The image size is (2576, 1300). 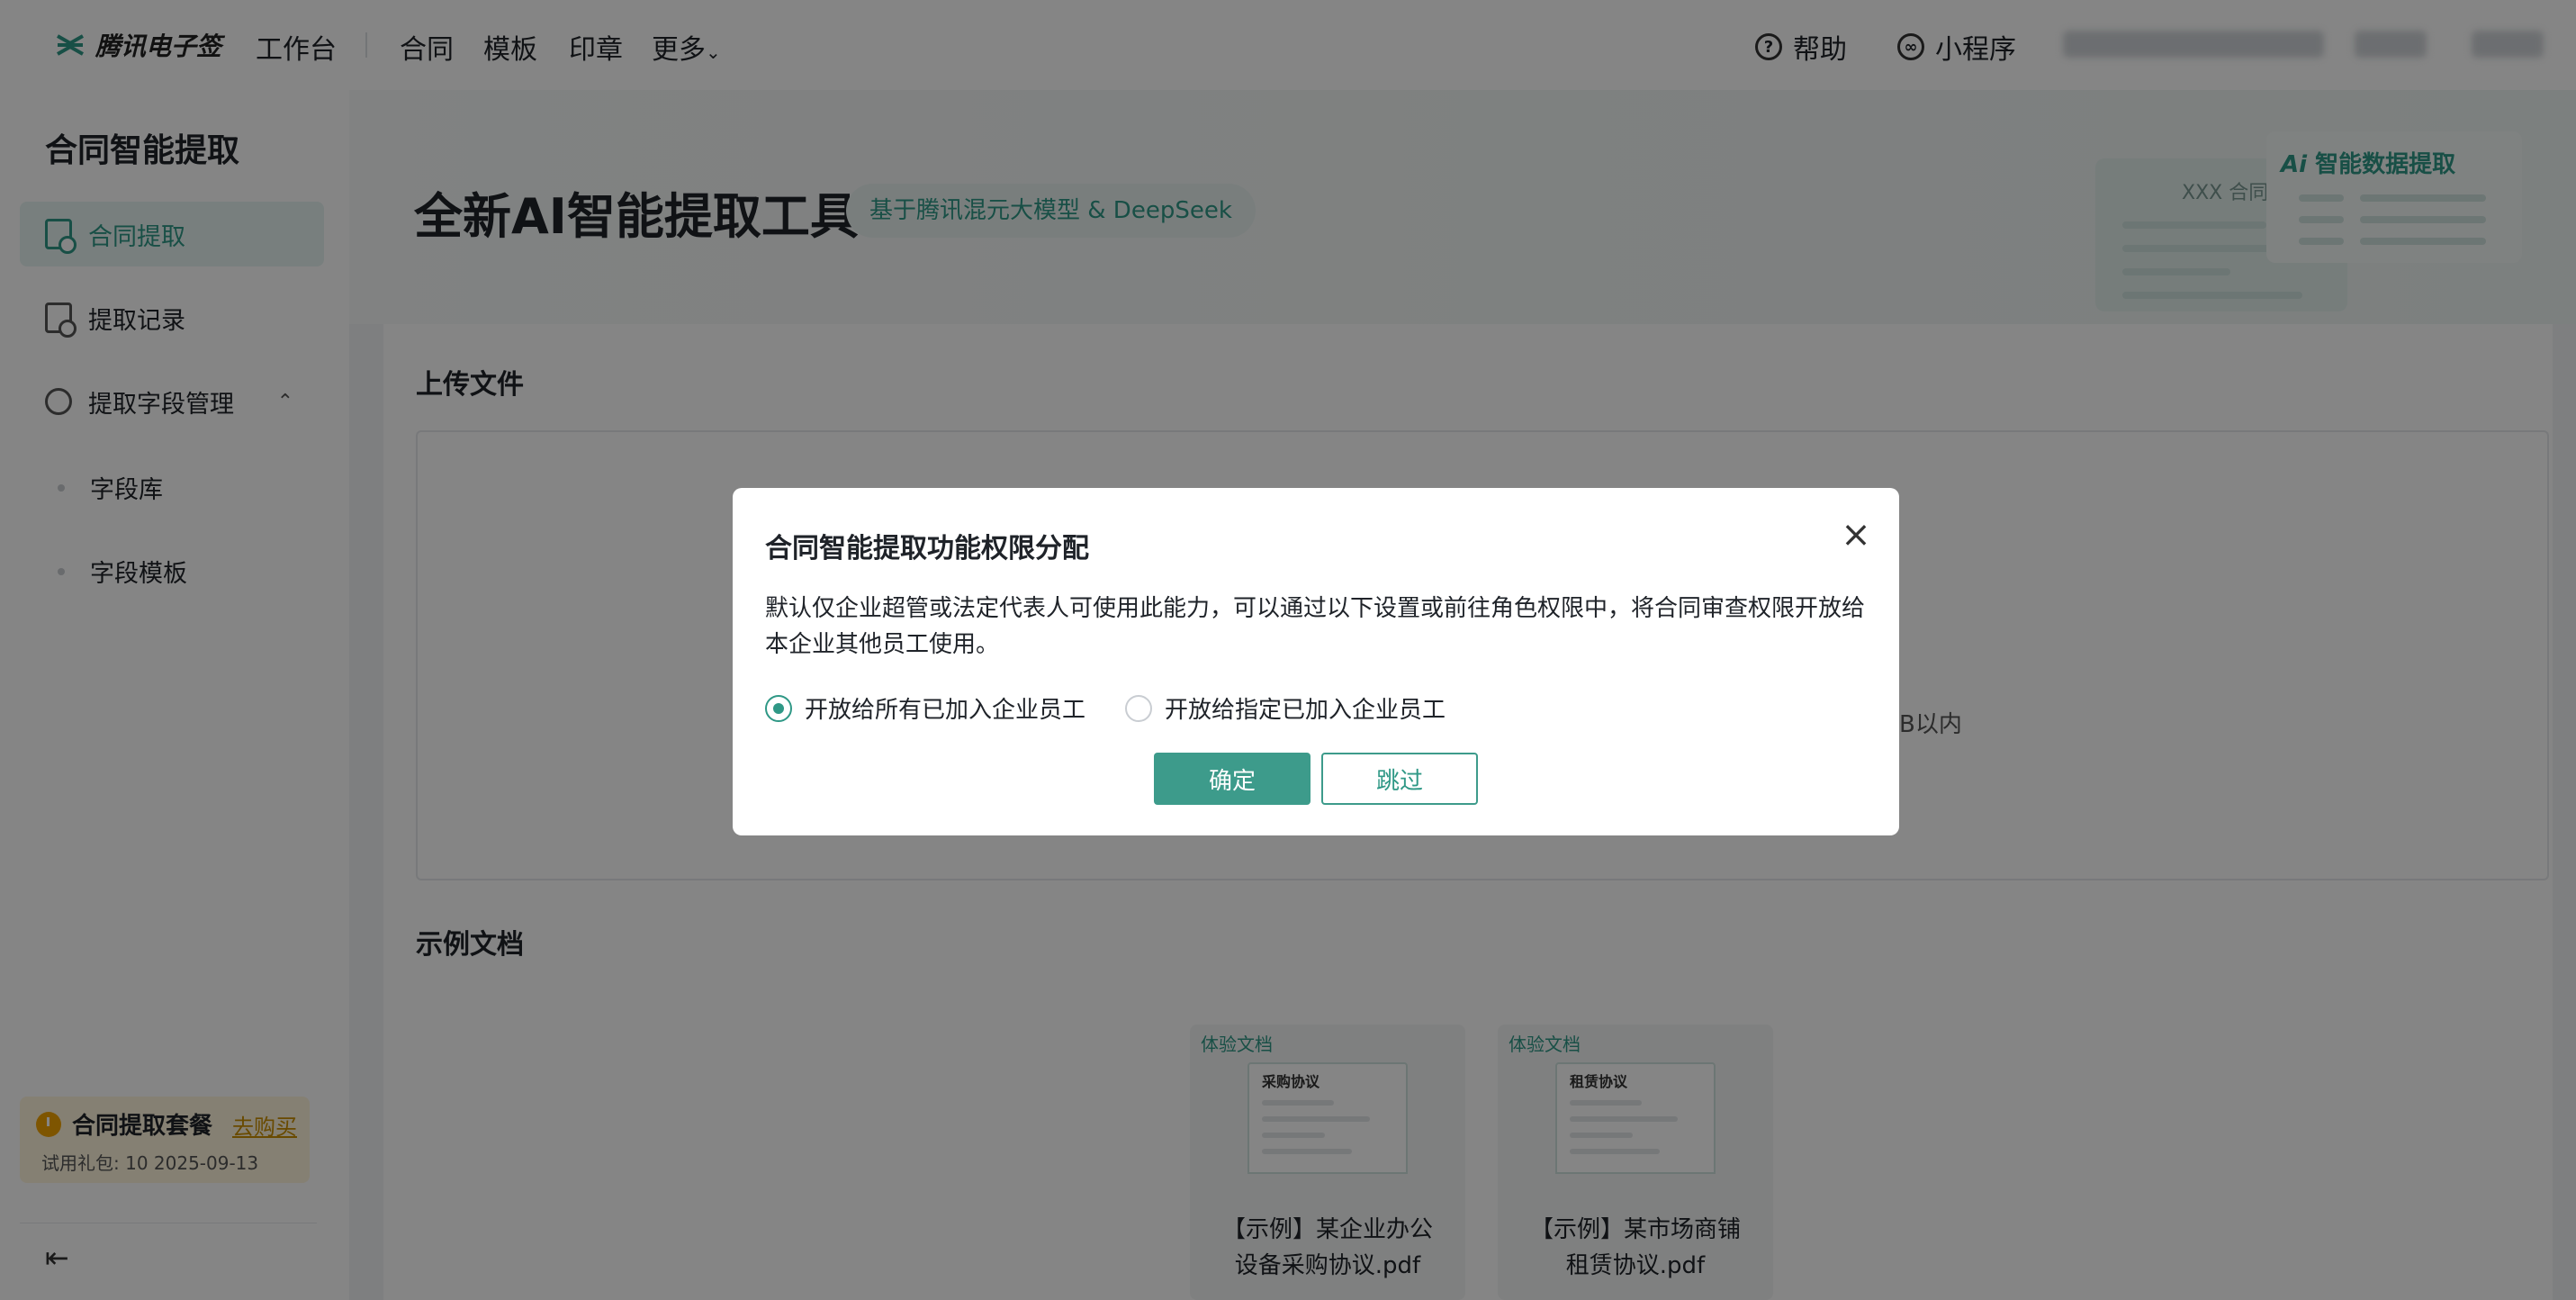 What do you see at coordinates (1139, 708) in the screenshot?
I see `radio-unchecked-icon` at bounding box center [1139, 708].